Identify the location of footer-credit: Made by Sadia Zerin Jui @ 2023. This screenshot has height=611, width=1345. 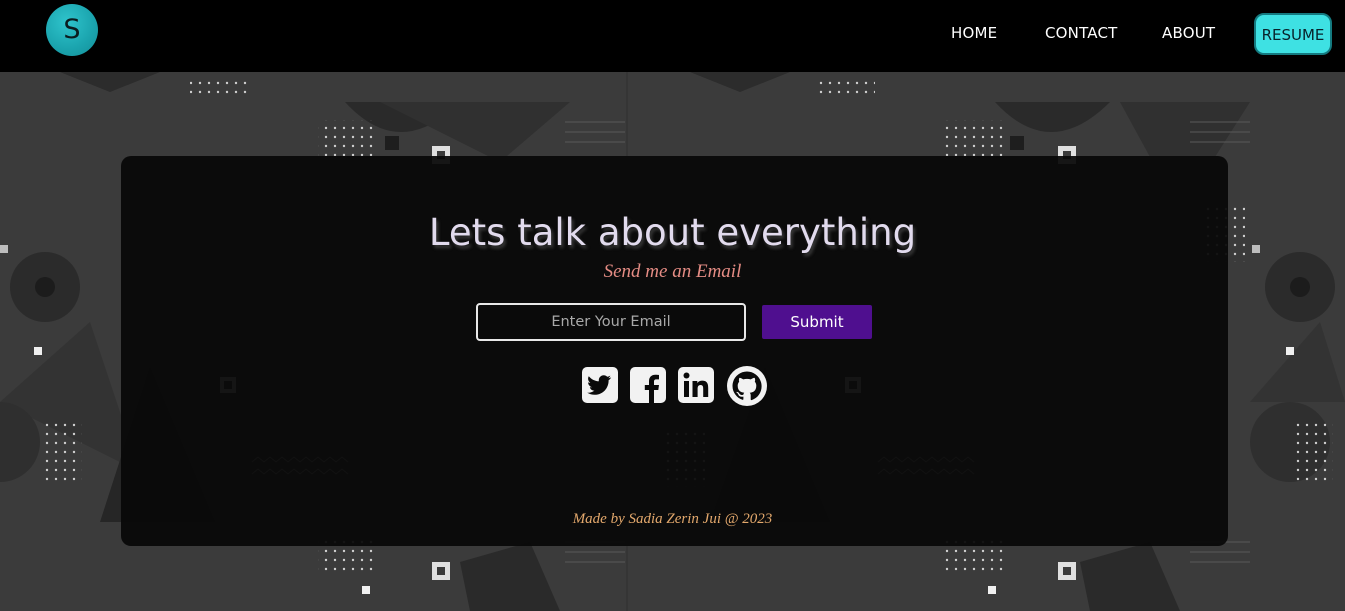
(672, 519).